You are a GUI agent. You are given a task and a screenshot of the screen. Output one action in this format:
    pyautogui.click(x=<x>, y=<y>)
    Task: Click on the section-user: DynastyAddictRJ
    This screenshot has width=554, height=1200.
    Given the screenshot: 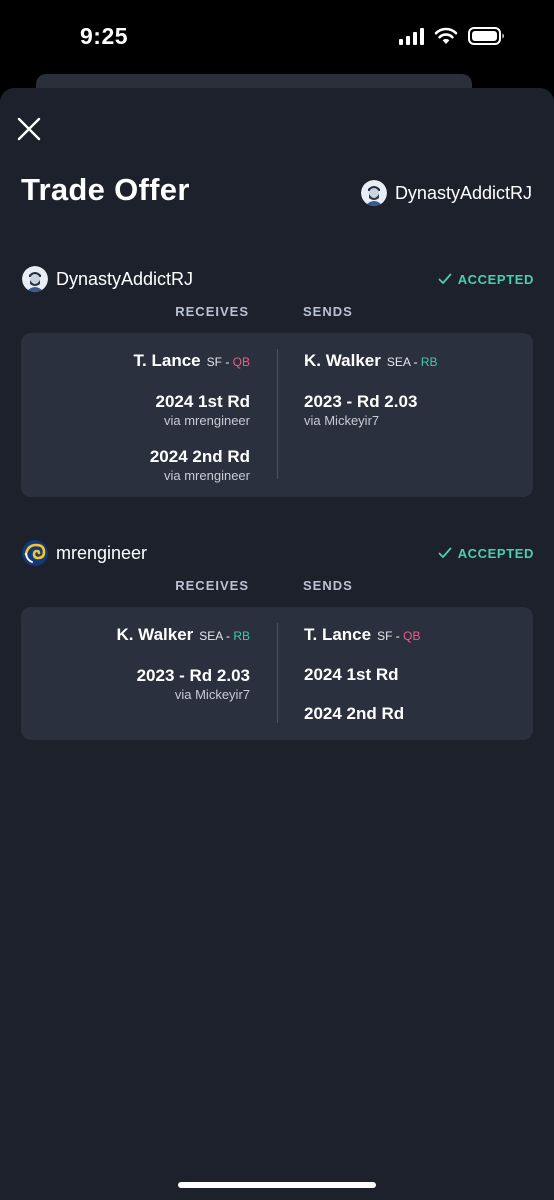 What is the action you would take?
    pyautogui.click(x=107, y=279)
    